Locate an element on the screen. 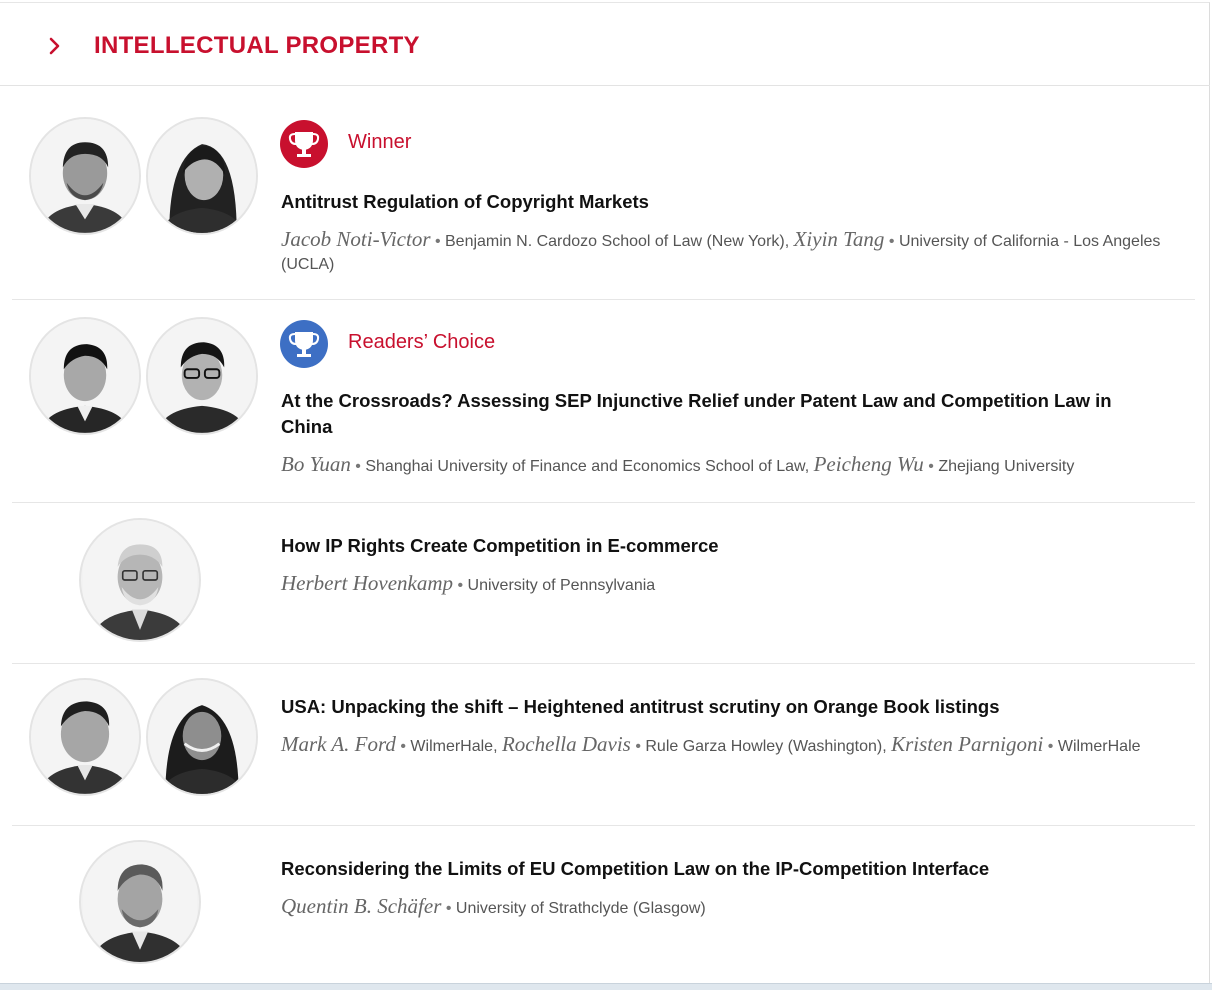  author-affiliation: University of Strathclyde (Glasgow) is located at coordinates (580, 908).